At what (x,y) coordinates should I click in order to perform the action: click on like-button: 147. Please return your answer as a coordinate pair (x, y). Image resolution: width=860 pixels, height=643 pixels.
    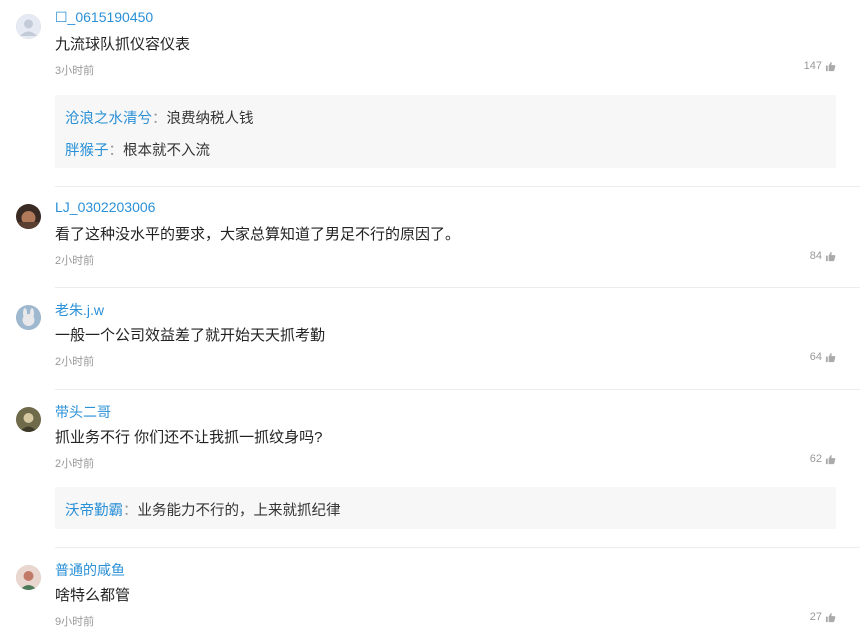
    Looking at the image, I should click on (820, 66).